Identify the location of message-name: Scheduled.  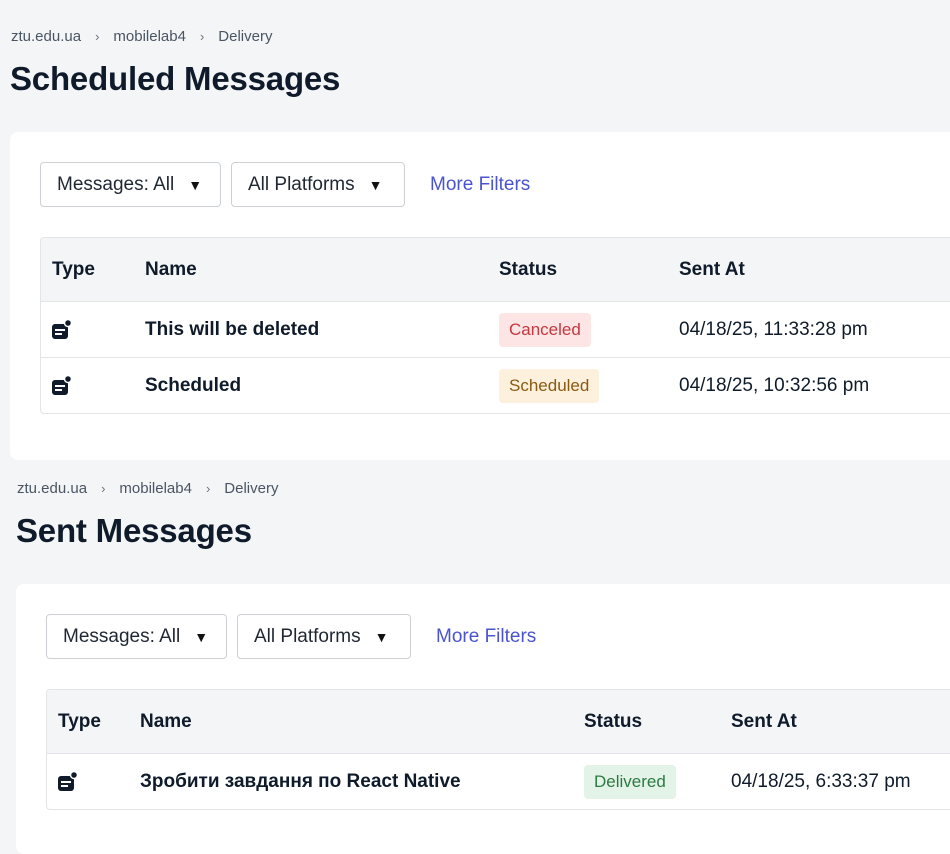
(193, 385).